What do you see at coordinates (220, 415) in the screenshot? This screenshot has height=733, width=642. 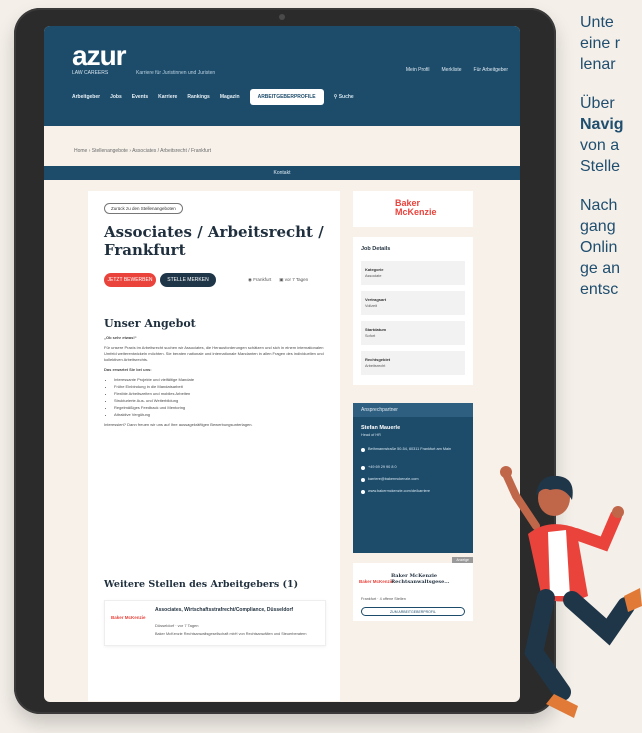 I see `list-item: Attraktive Vergütung` at bounding box center [220, 415].